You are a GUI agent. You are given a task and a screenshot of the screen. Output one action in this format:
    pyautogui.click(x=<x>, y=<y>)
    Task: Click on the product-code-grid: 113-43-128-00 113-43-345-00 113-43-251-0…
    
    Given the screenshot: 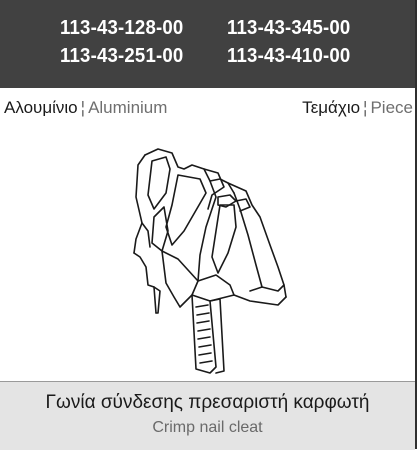 What is the action you would take?
    pyautogui.click(x=220, y=42)
    